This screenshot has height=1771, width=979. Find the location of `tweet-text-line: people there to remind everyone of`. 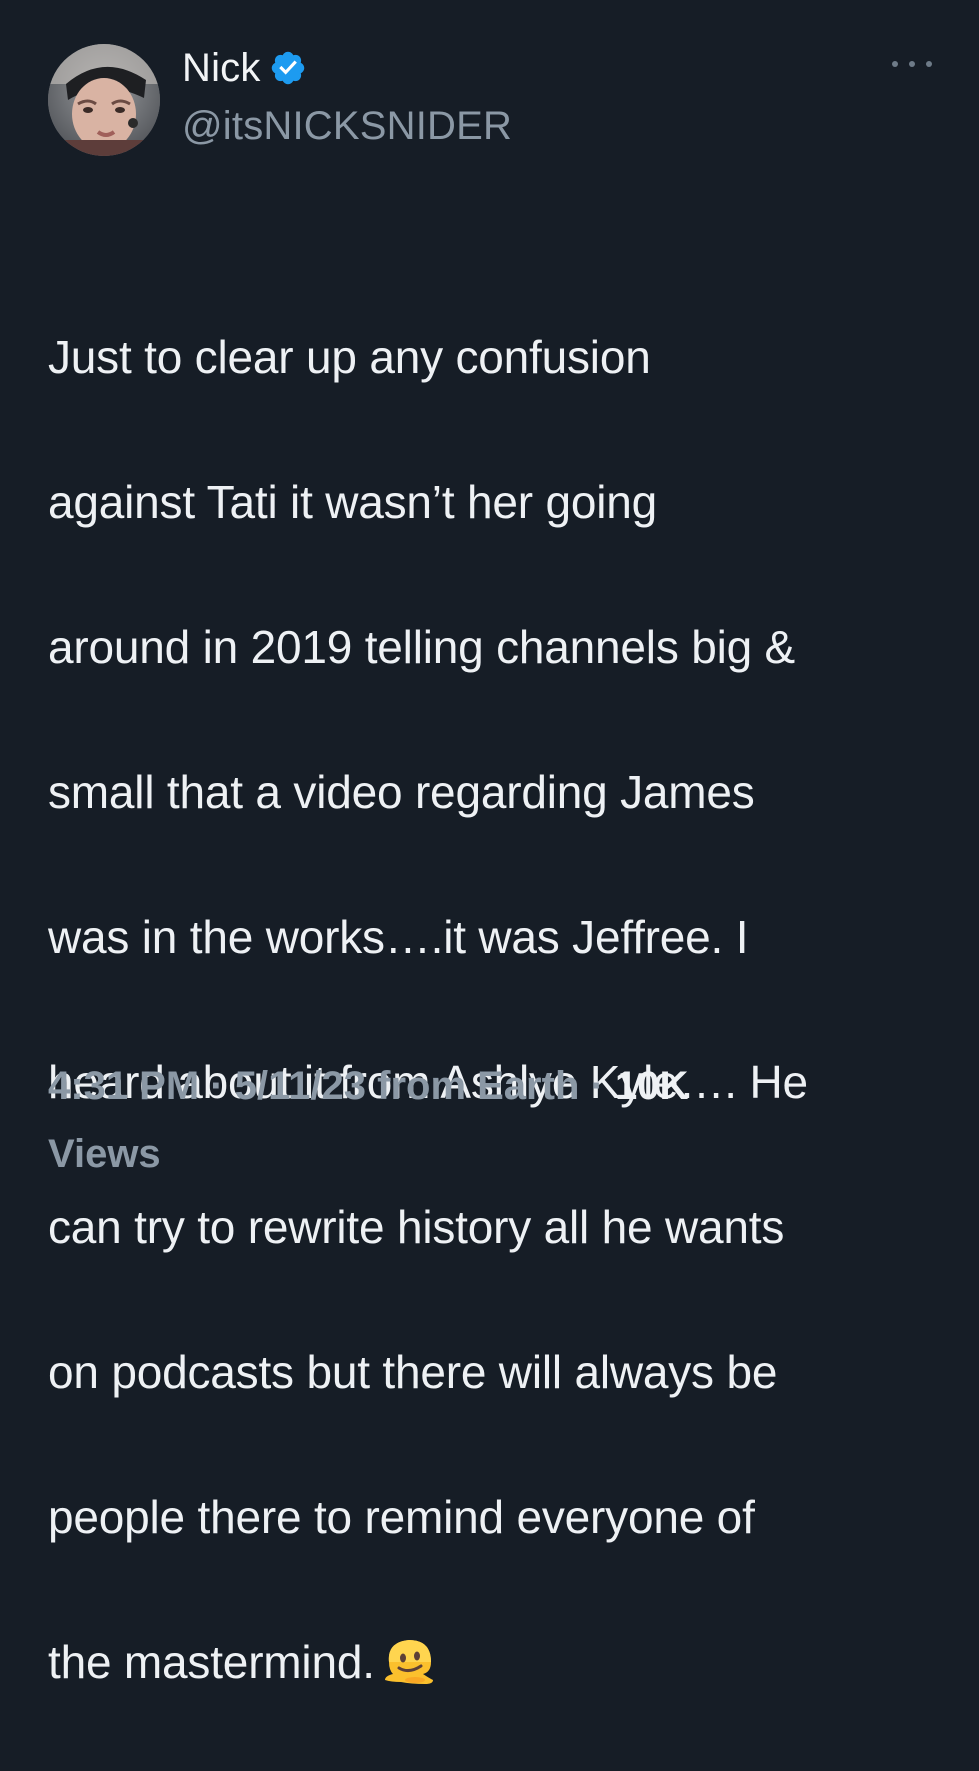

tweet-text-line: people there to remind everyone of is located at coordinates (401, 1516).